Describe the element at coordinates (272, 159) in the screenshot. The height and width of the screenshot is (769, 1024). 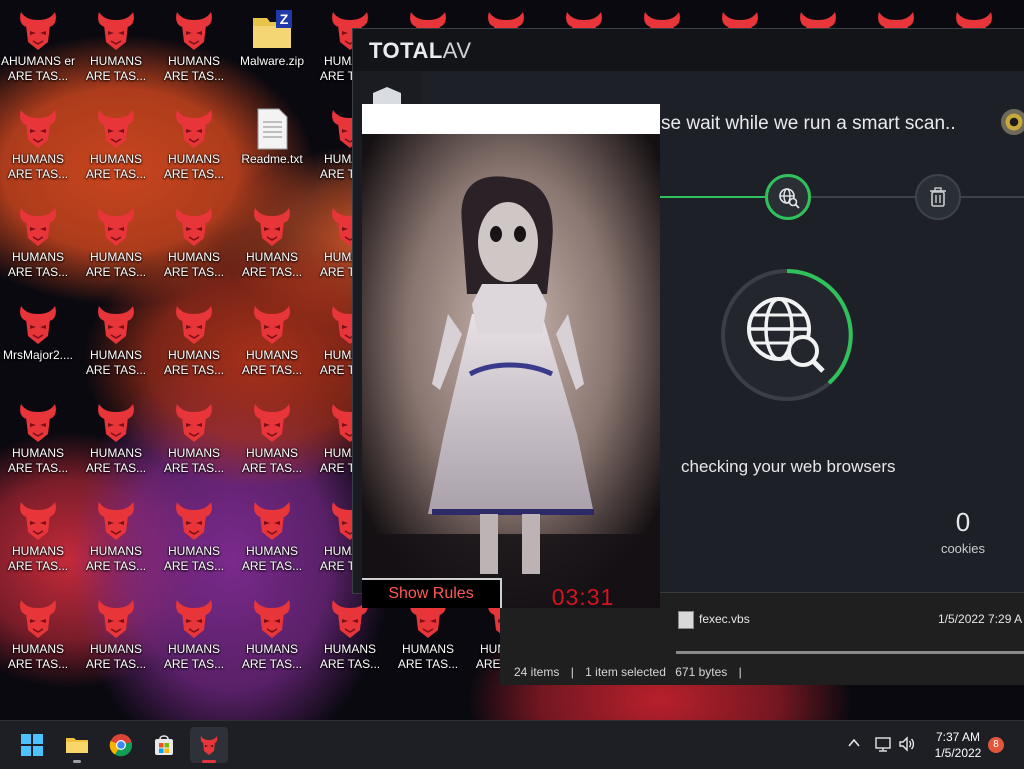
I see `desktop-icon-label: Readme.txt` at that location.